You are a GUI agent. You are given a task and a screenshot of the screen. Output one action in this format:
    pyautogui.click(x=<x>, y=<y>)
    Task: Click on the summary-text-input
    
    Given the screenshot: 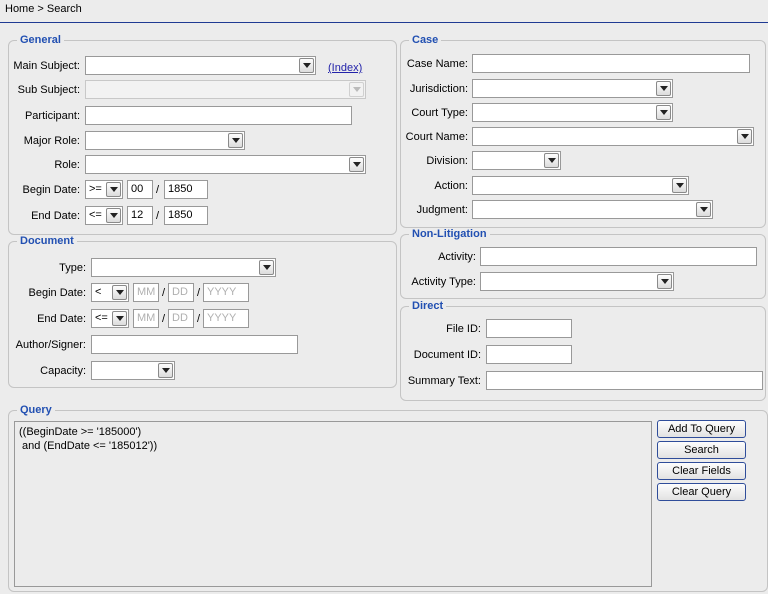 What is the action you would take?
    pyautogui.click(x=624, y=380)
    